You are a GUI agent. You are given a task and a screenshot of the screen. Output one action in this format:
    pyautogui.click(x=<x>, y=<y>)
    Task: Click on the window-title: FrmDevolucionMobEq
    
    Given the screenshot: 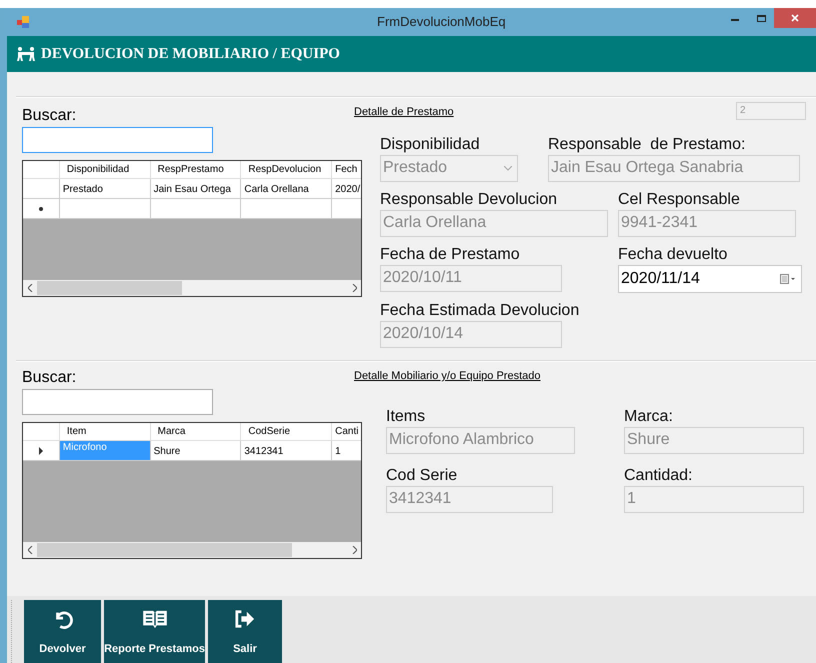 What is the action you would take?
    pyautogui.click(x=441, y=22)
    